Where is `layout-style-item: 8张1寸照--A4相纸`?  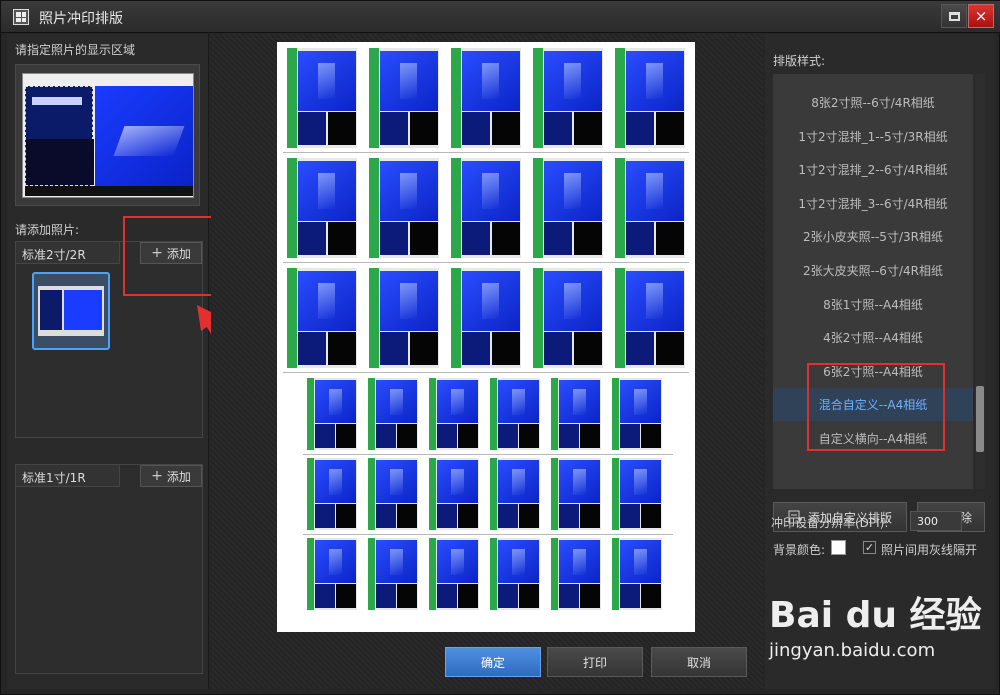
layout-style-item: 8张1寸照--A4相纸 is located at coordinates (873, 304).